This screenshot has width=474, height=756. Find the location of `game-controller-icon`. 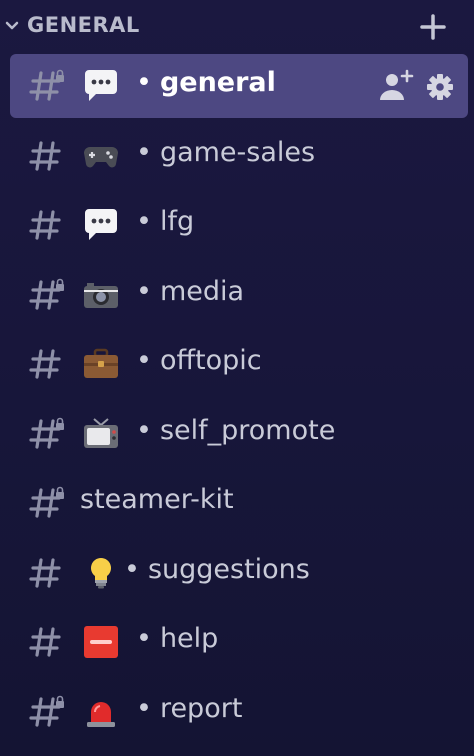

game-controller-icon is located at coordinates (101, 156).